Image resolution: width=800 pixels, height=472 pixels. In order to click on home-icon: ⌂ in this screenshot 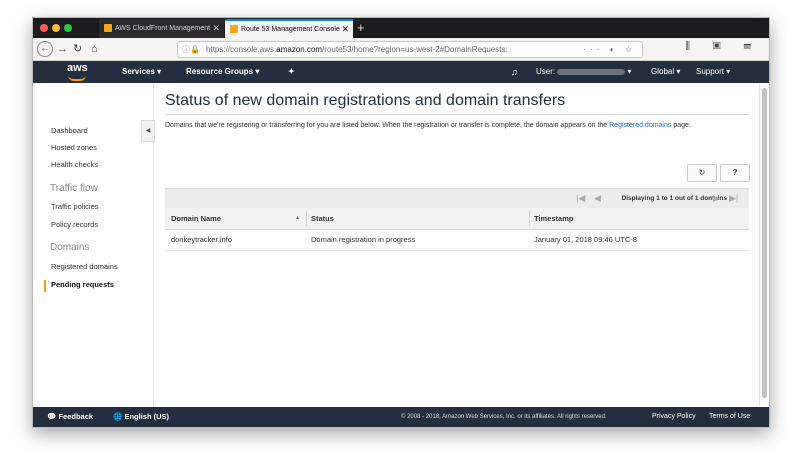, I will do `click(94, 49)`.